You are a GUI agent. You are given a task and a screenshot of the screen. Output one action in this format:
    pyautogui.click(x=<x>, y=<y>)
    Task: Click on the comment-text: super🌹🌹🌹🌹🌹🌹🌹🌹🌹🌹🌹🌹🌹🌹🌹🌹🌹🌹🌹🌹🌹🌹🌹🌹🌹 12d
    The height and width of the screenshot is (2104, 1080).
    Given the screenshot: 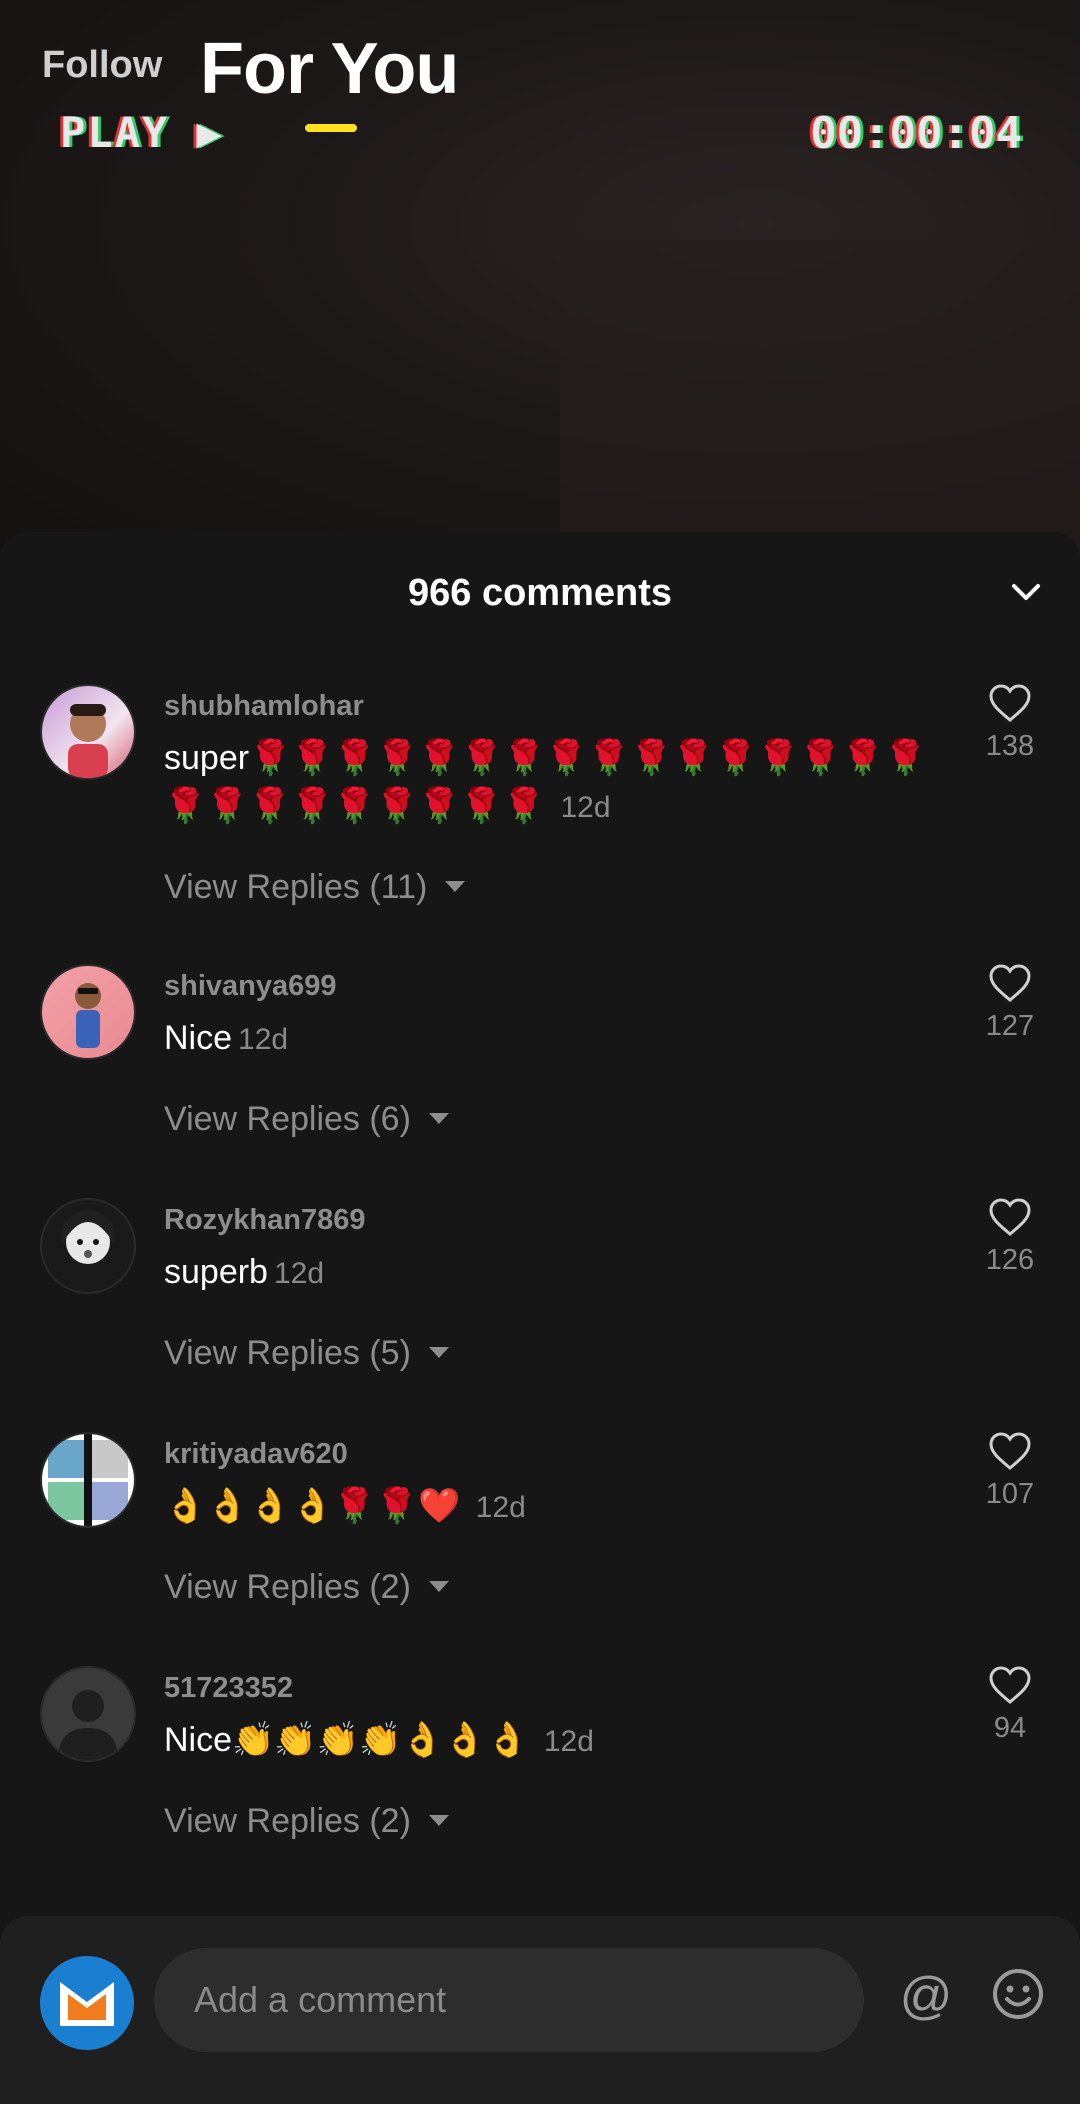 What is the action you would take?
    pyautogui.click(x=549, y=783)
    